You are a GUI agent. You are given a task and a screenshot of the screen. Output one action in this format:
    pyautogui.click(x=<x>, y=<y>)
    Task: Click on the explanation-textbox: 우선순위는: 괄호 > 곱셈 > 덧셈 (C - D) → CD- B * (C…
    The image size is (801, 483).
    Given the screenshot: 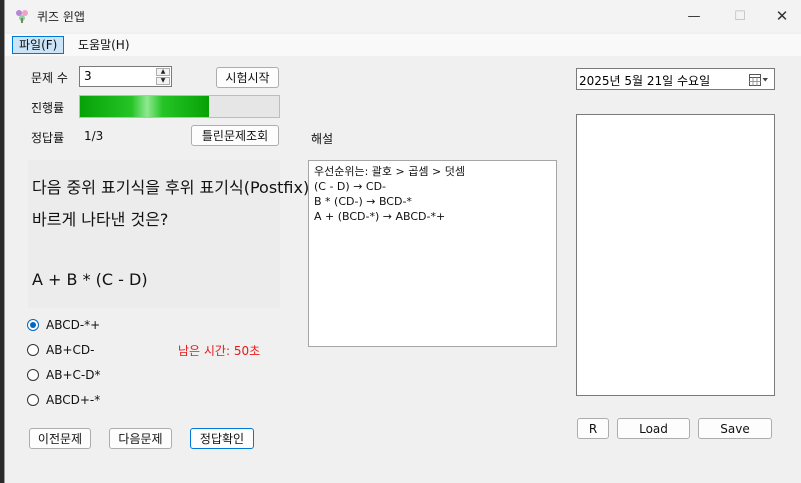 What is the action you would take?
    pyautogui.click(x=432, y=253)
    